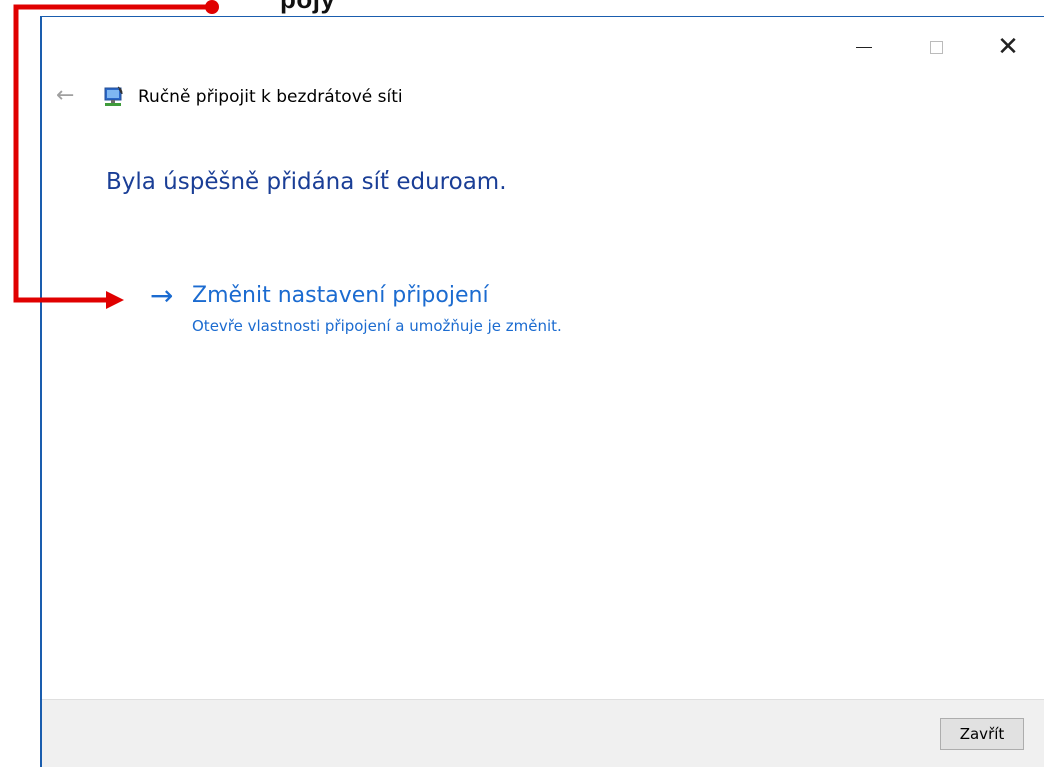 The width and height of the screenshot is (1044, 767). Describe the element at coordinates (113, 96) in the screenshot. I see `network-icon` at that location.